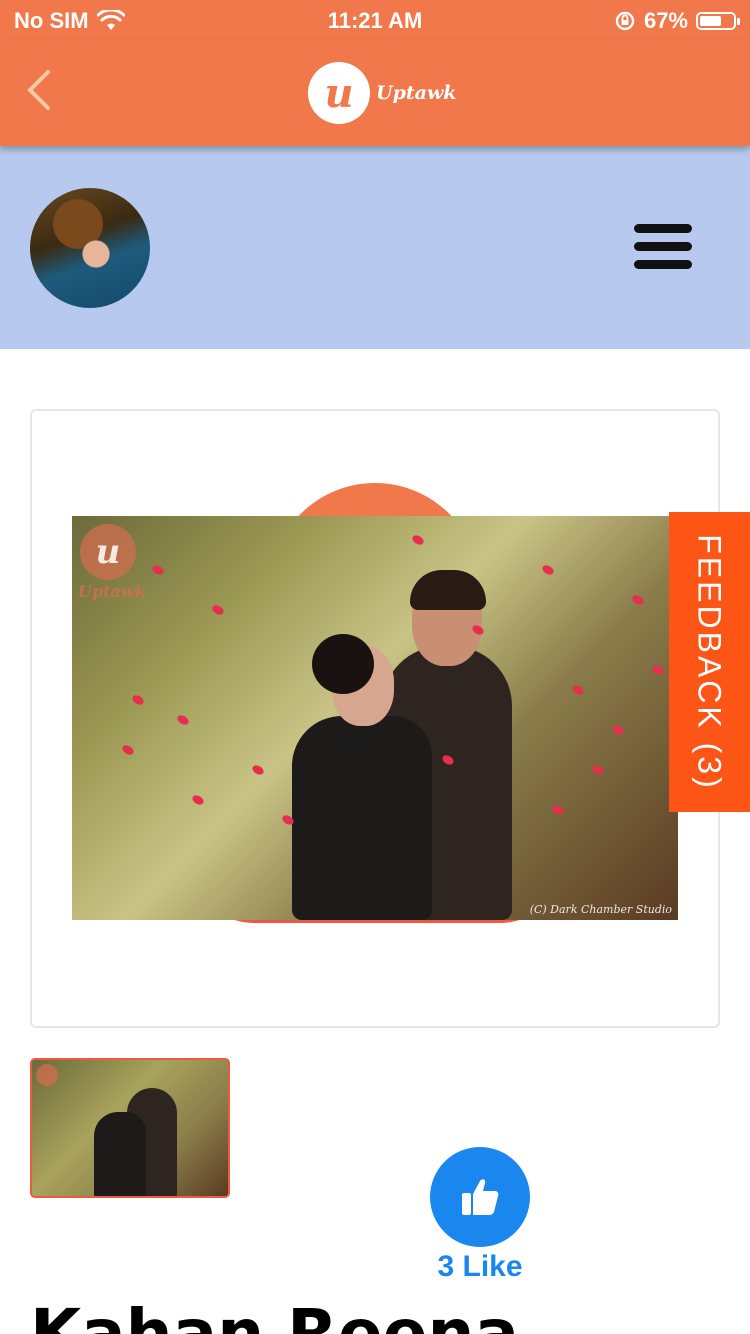 The width and height of the screenshot is (750, 1334). Describe the element at coordinates (600, 909) in the screenshot. I see `photo-credit: (C) Dark Chamber Studio` at that location.